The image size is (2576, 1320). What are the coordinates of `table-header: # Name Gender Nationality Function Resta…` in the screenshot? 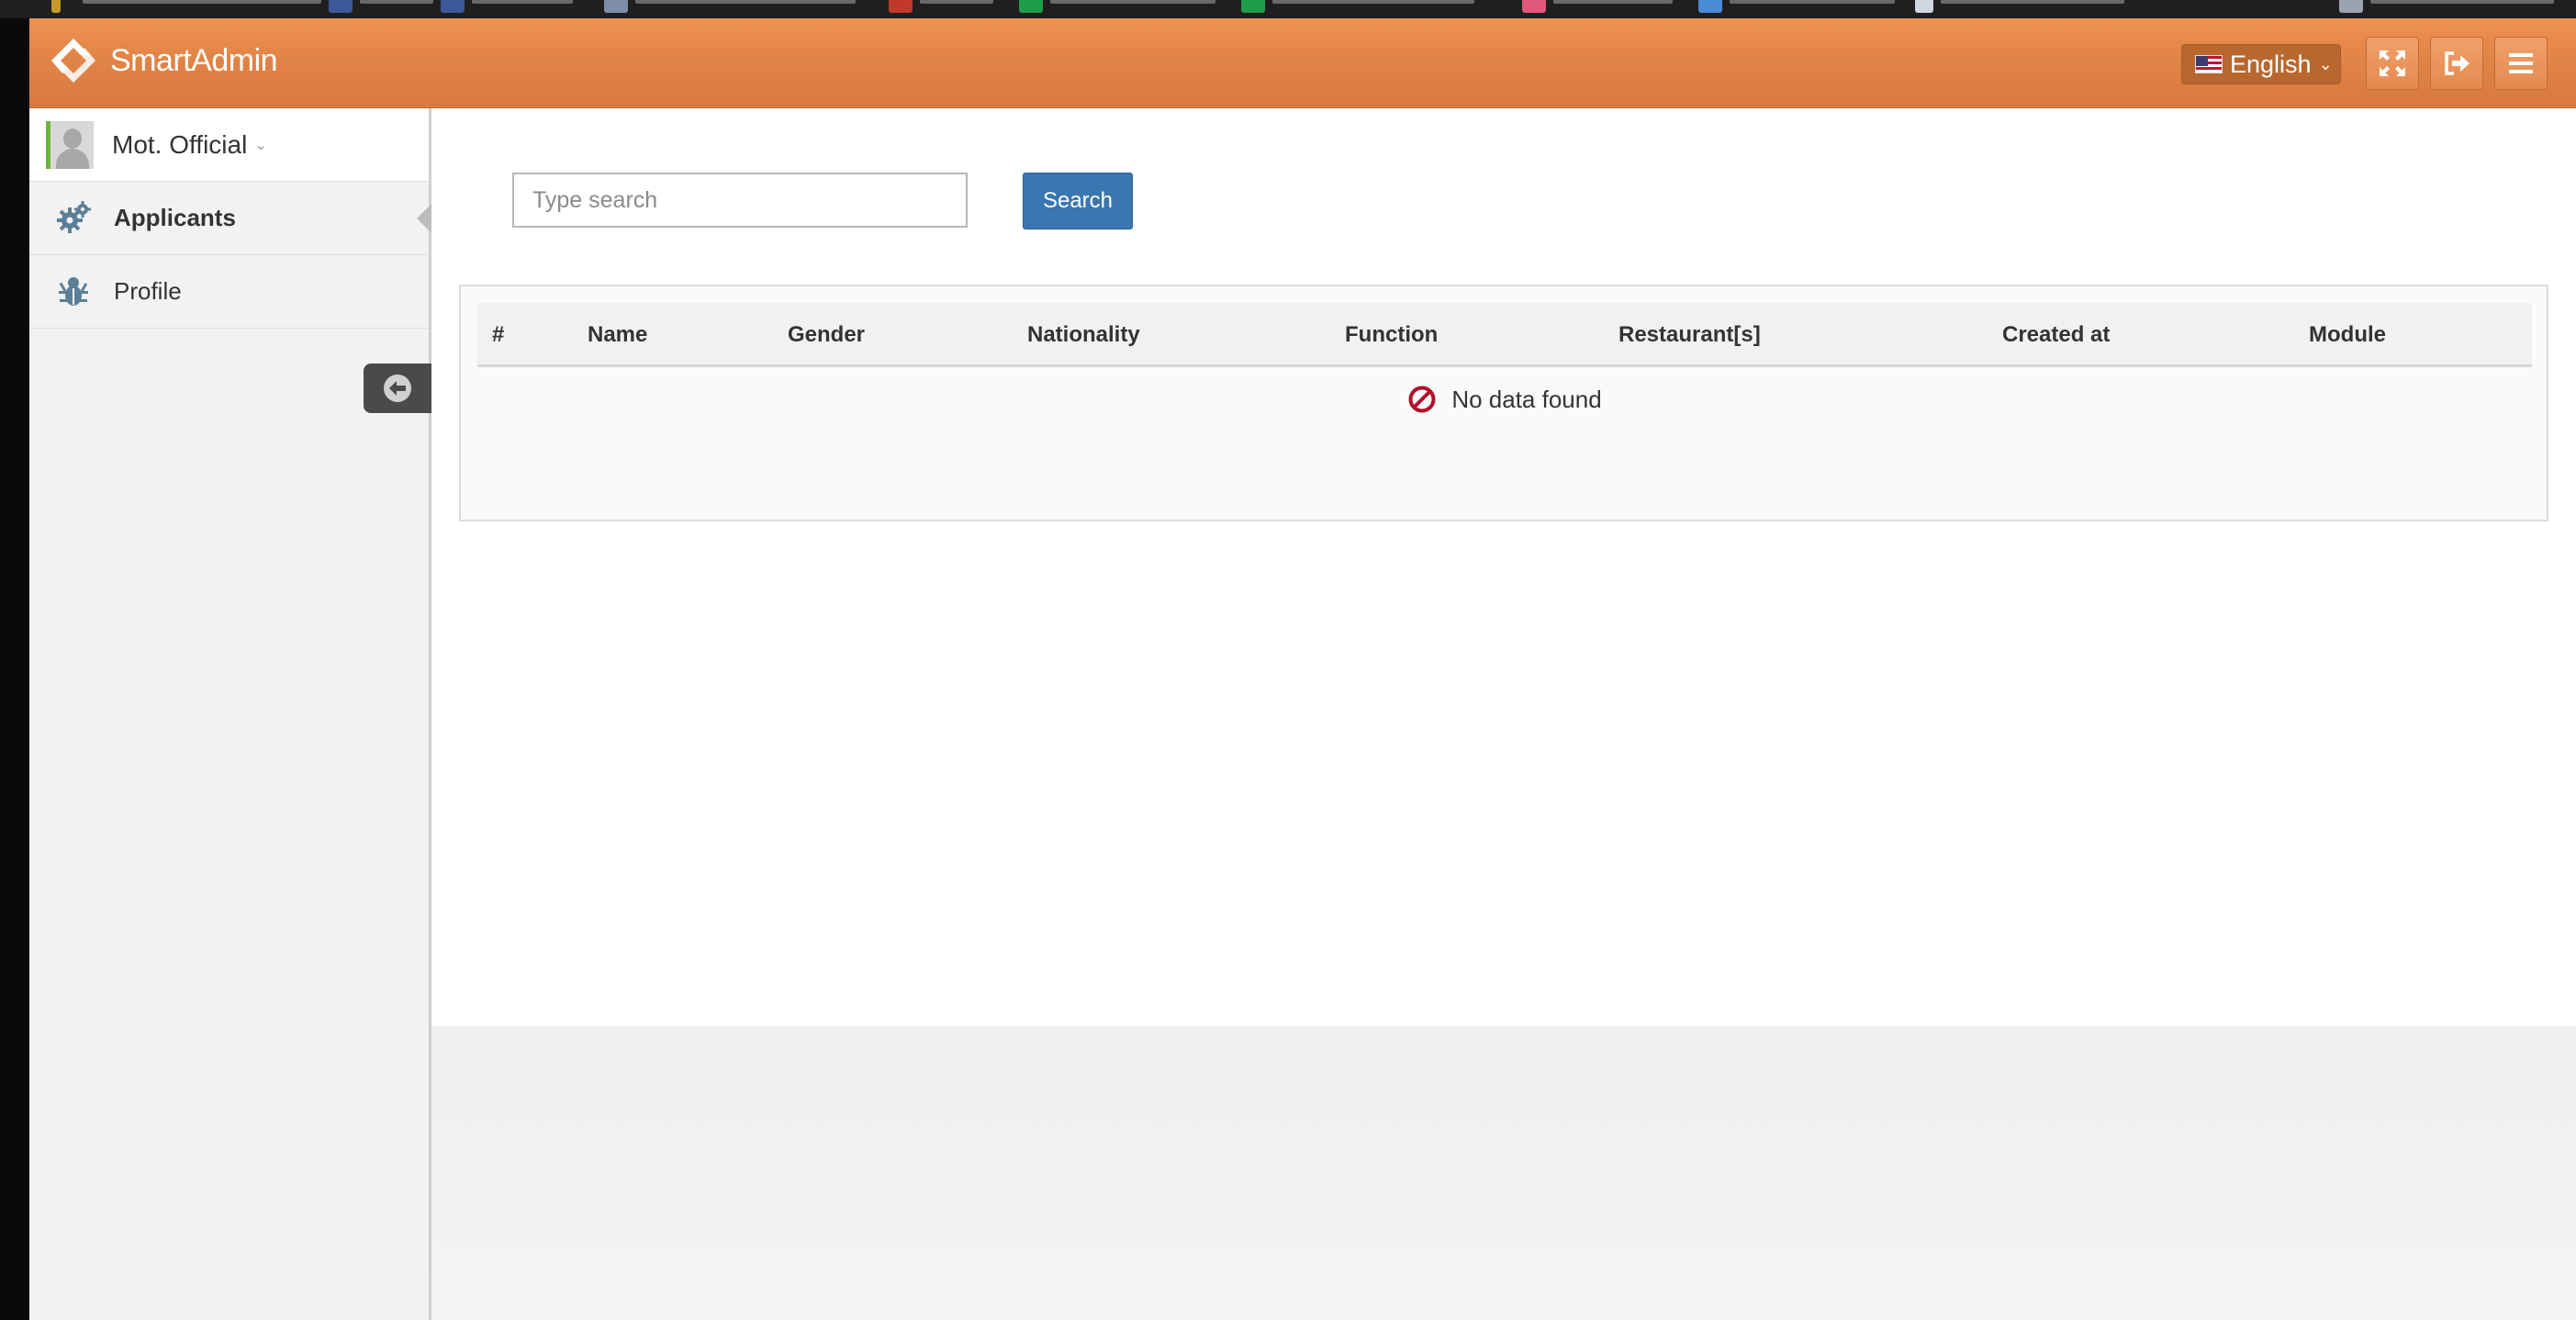 It's located at (1504, 335).